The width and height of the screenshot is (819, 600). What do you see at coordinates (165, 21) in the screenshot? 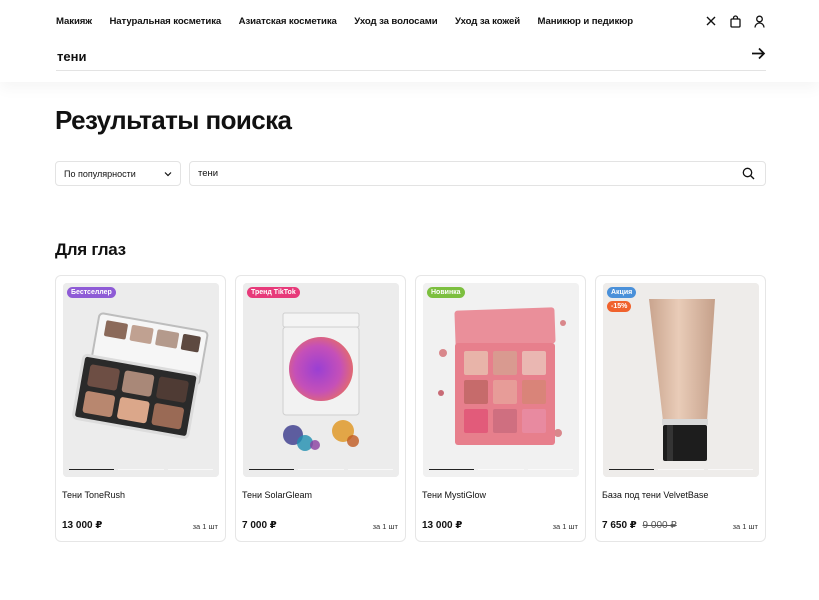
I see `nav-item-natural: Натуральная косметика` at bounding box center [165, 21].